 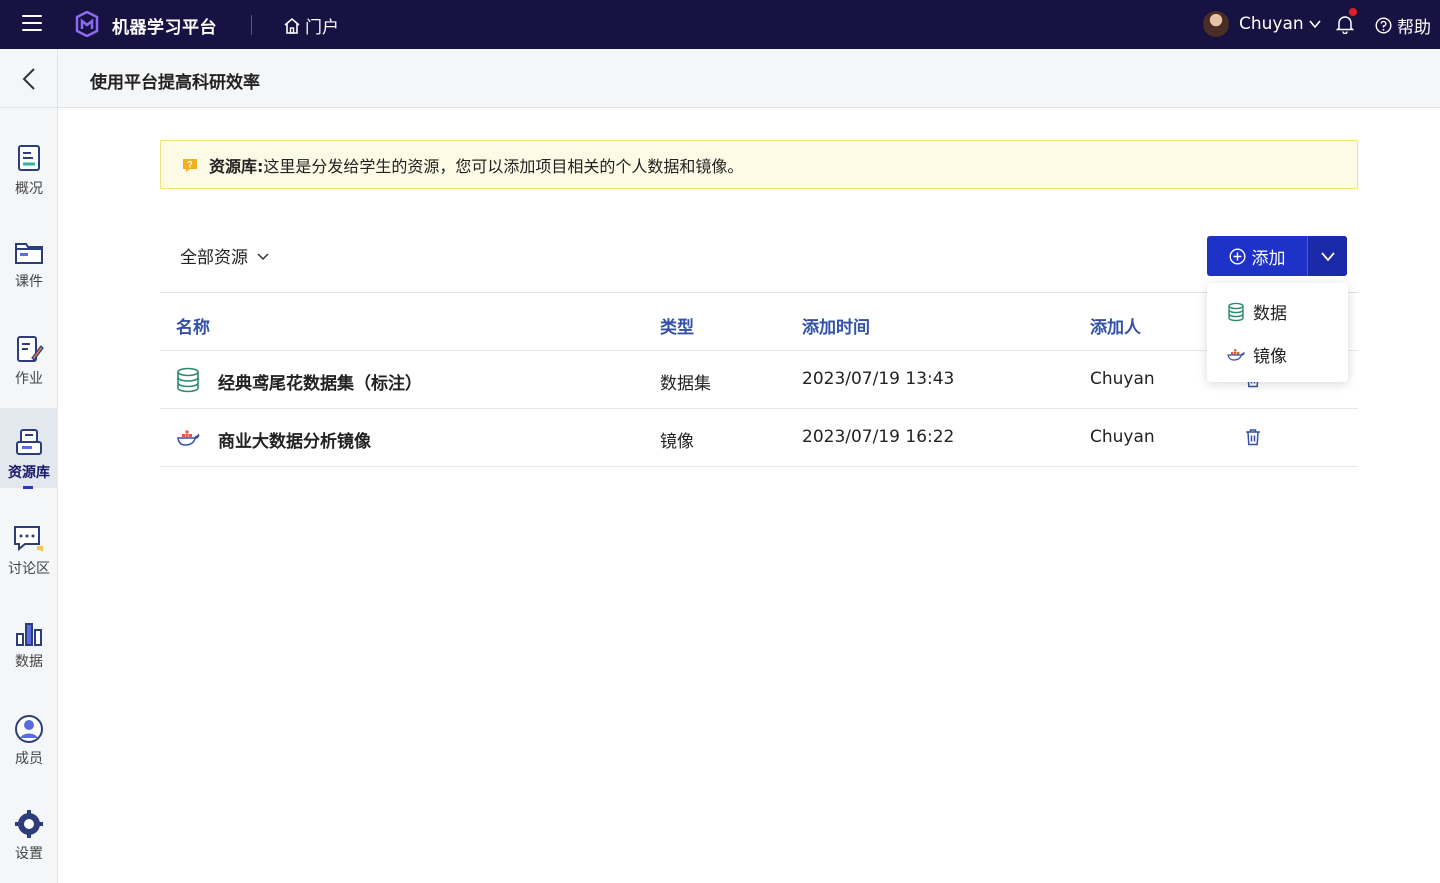 I want to click on sidebar-item-resources: 资源库, so click(x=29, y=448).